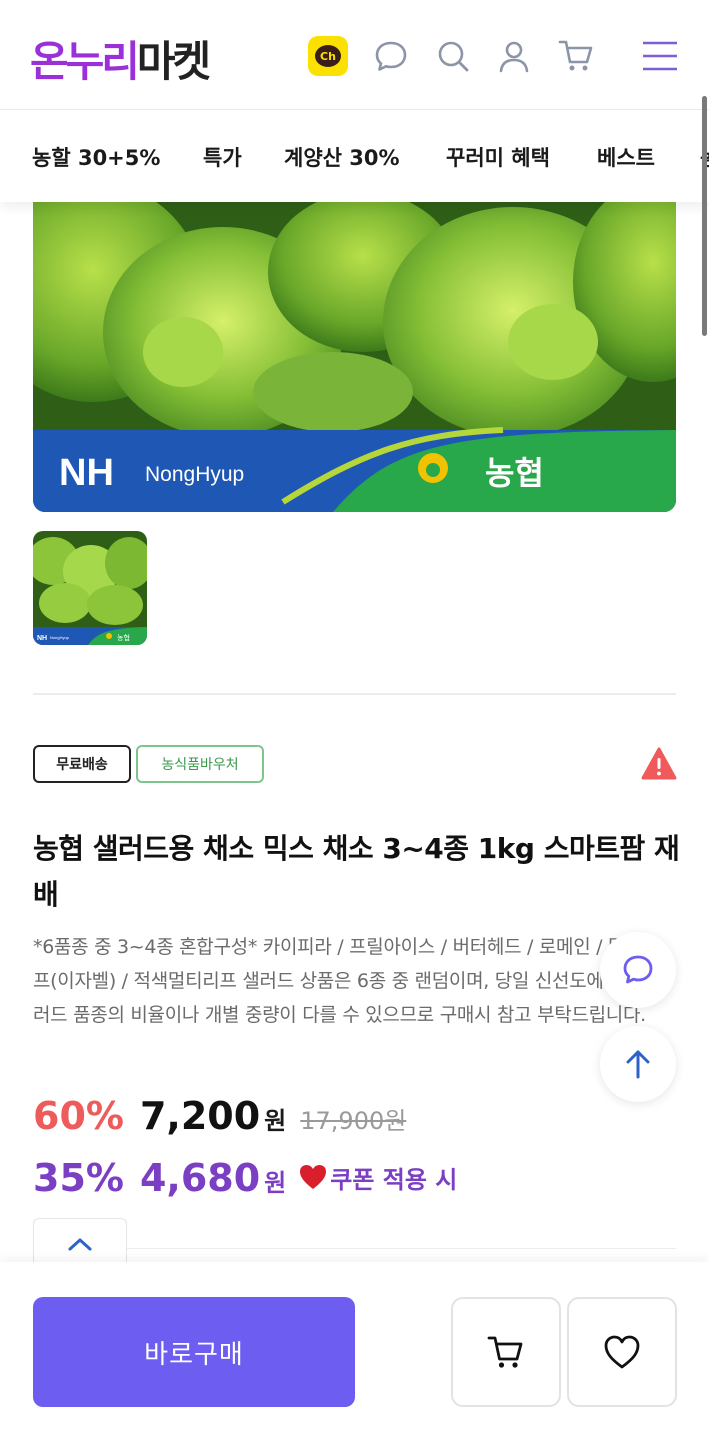 This screenshot has height=1440, width=709. I want to click on original-price: 17,900원, so click(353, 1121).